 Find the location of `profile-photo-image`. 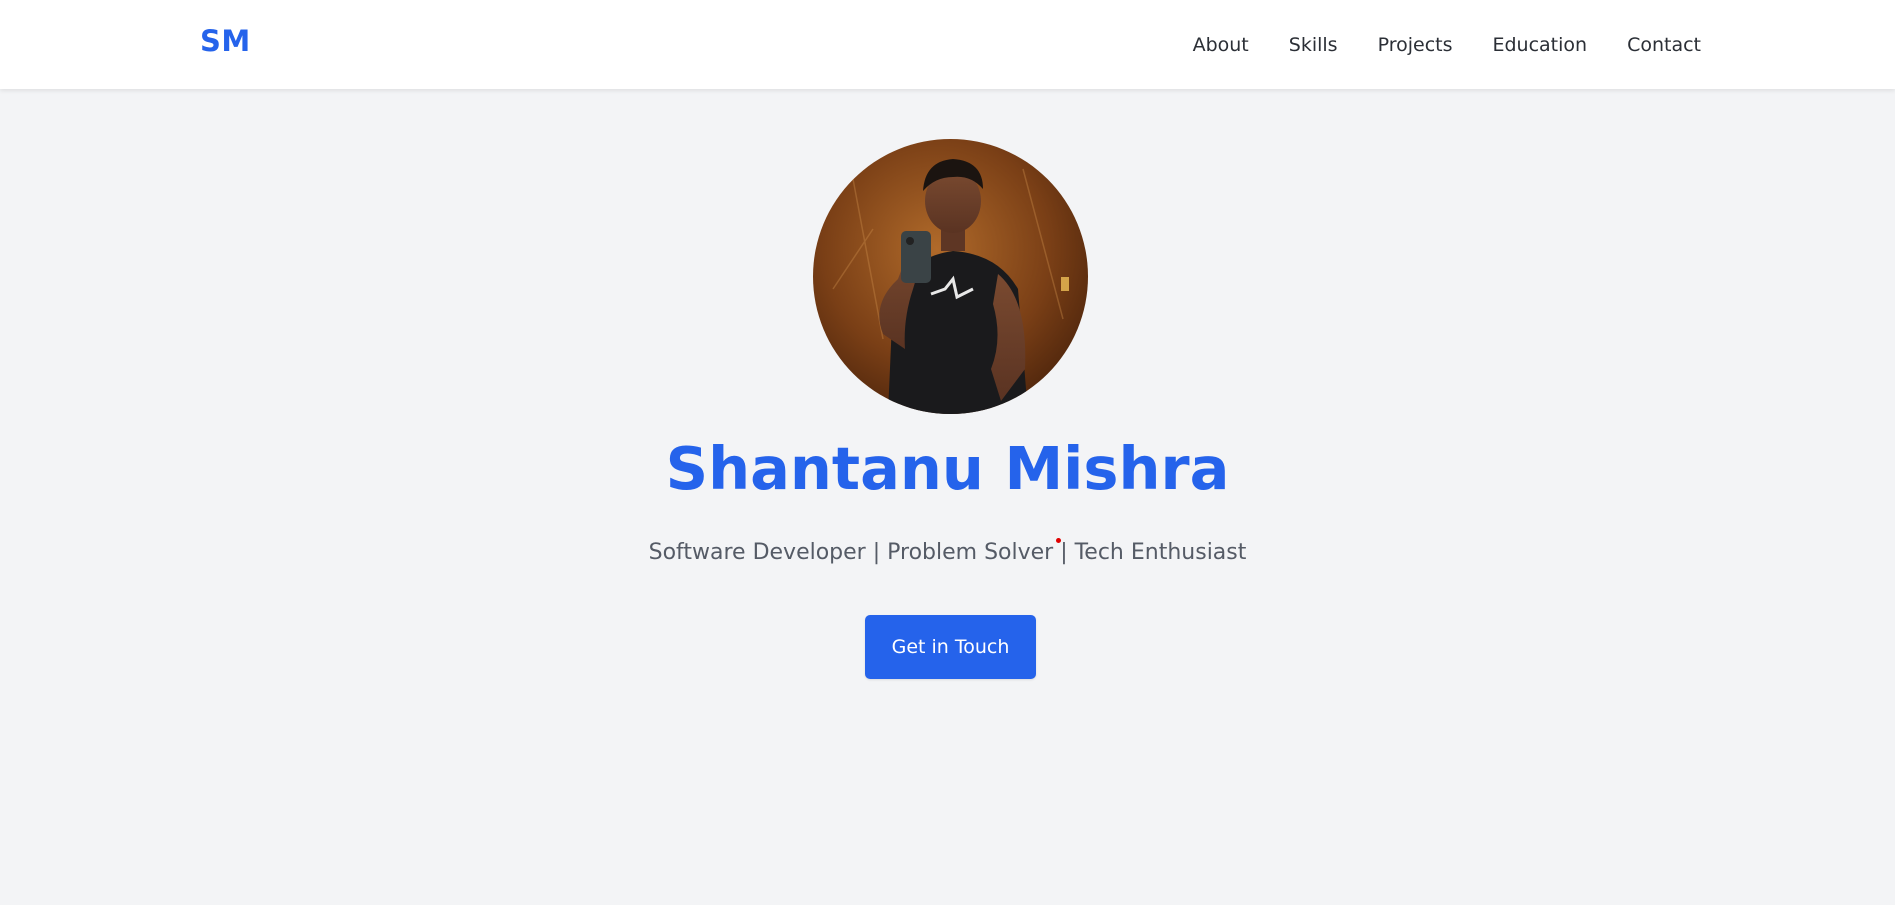

profile-photo-image is located at coordinates (950, 276).